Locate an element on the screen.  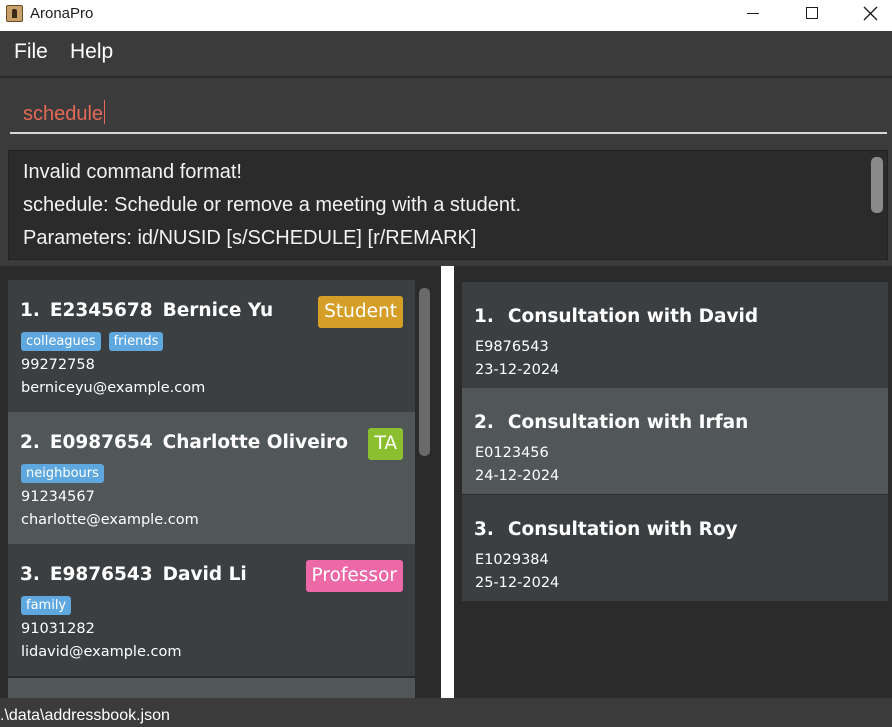
tag-list: colleagues friends is located at coordinates (92, 341).